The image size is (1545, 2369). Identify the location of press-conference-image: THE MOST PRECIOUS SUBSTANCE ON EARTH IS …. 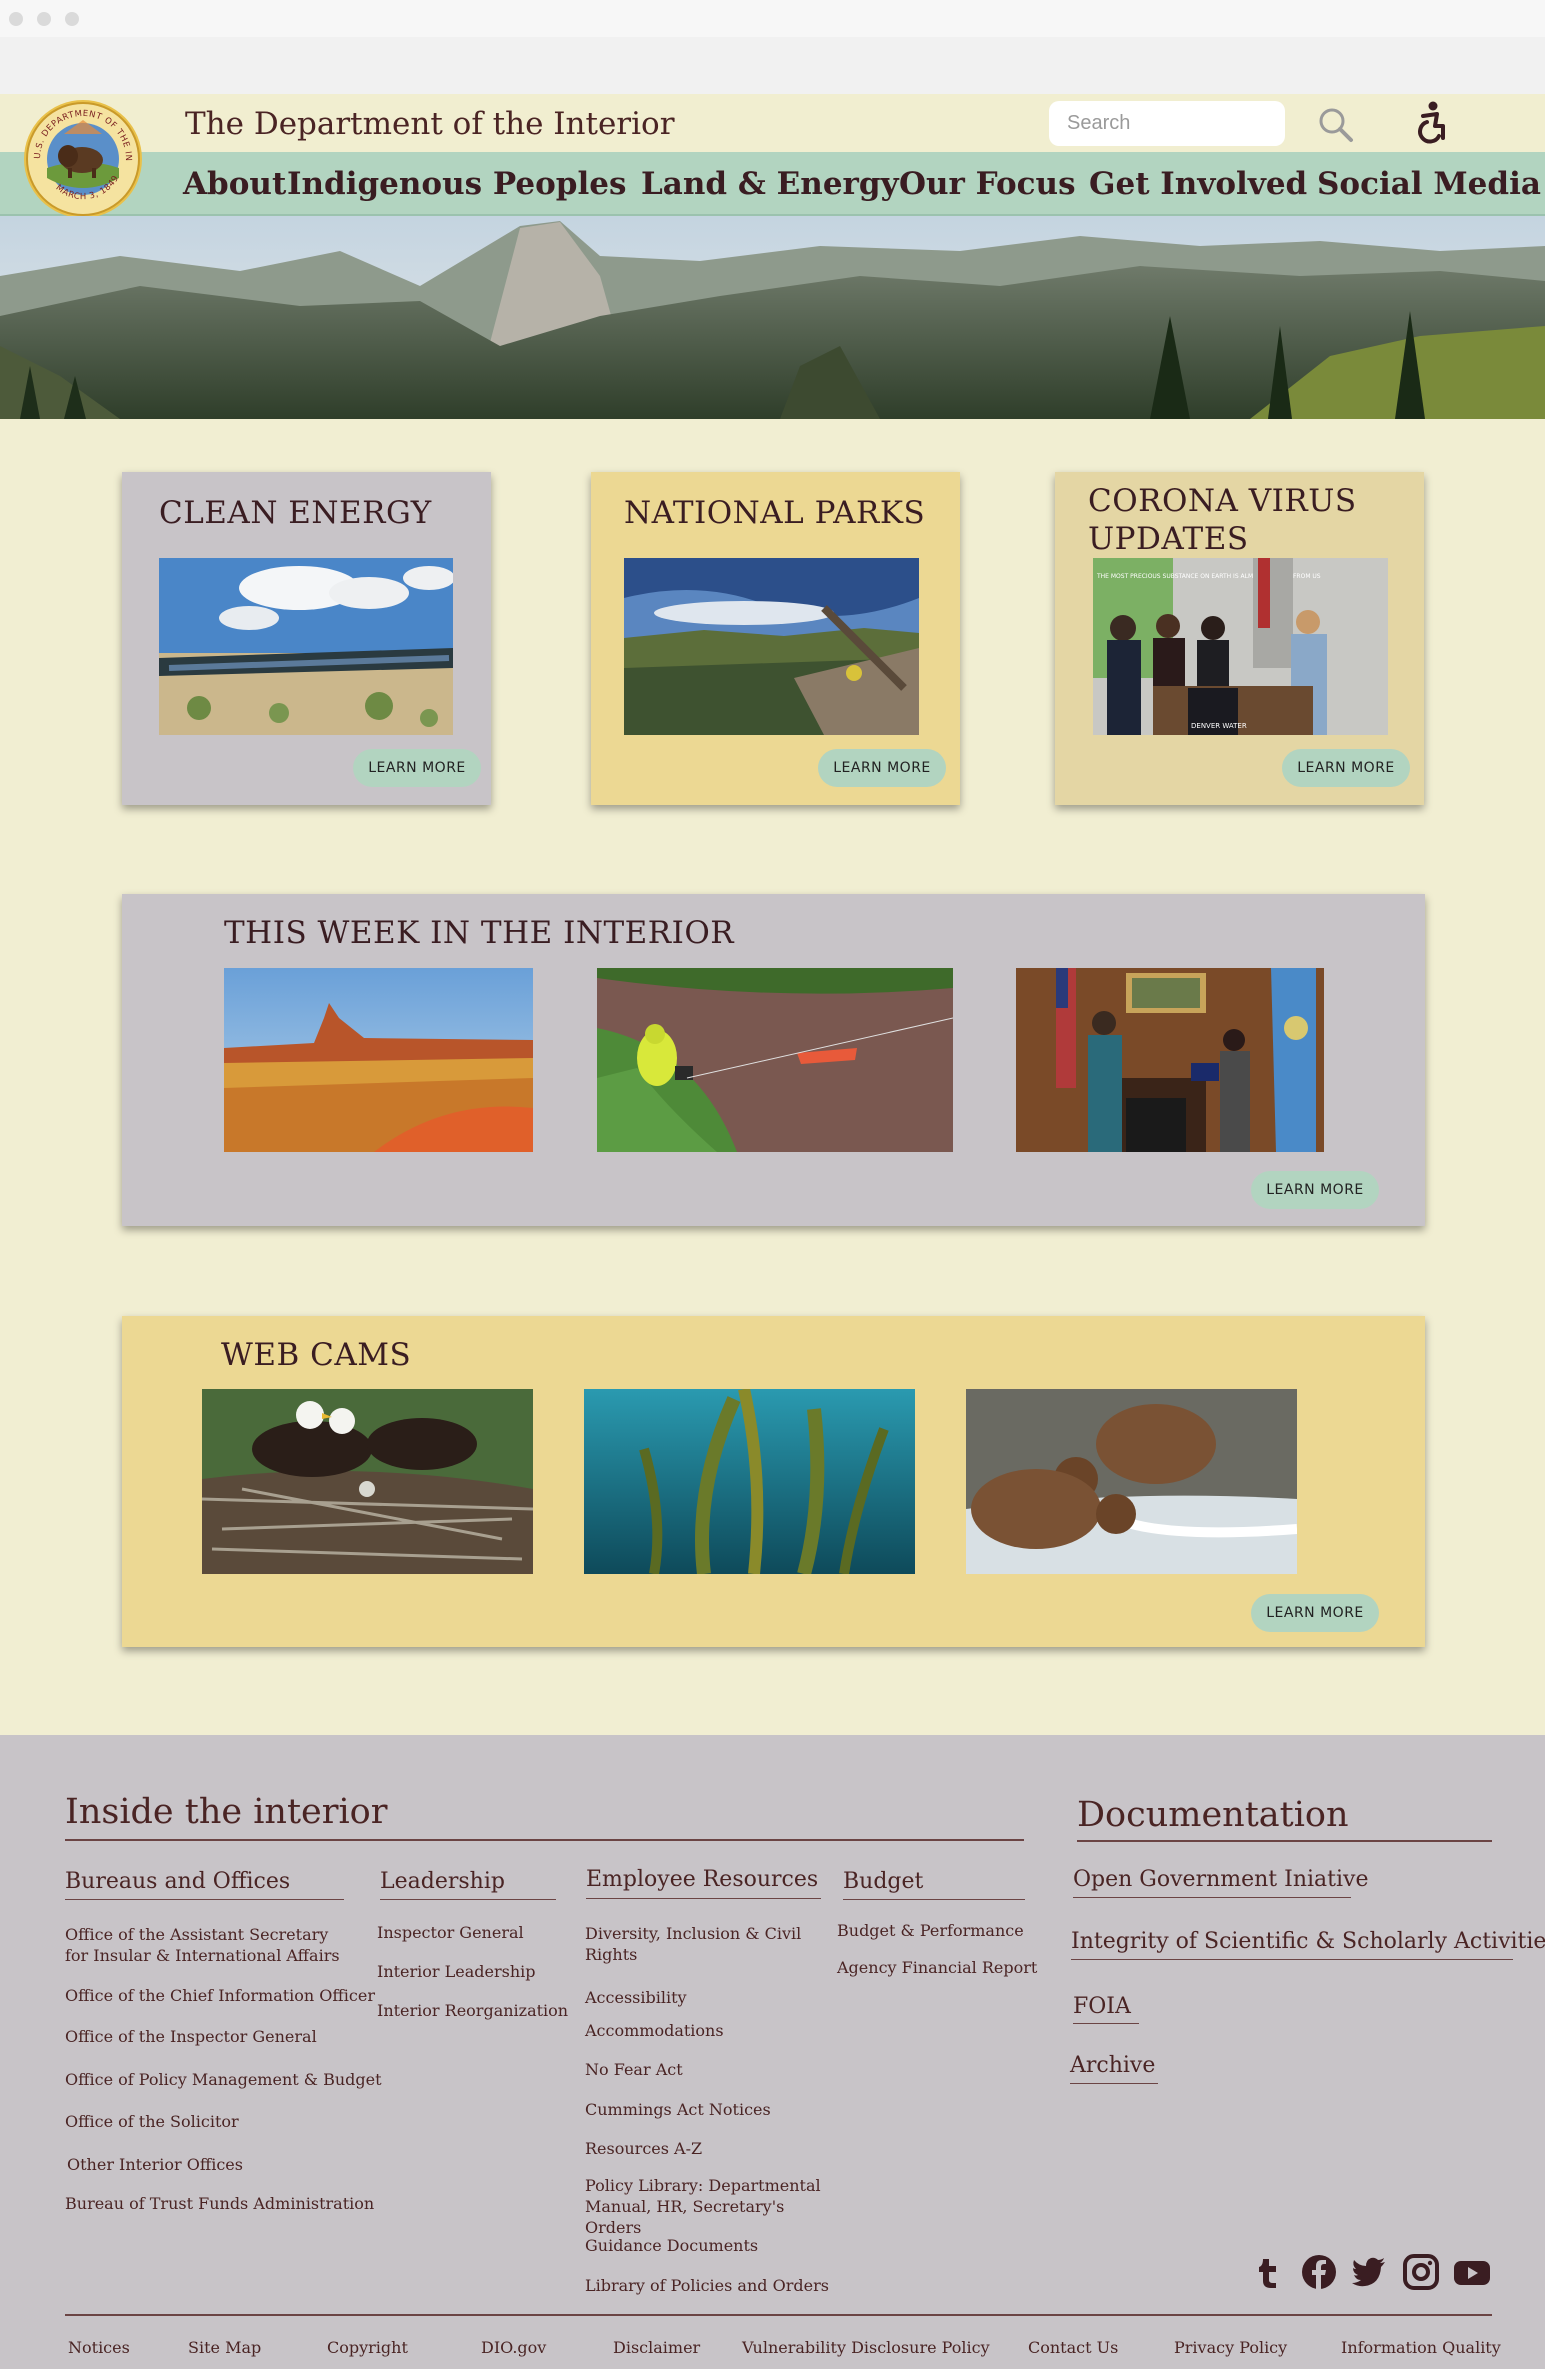
(1240, 646).